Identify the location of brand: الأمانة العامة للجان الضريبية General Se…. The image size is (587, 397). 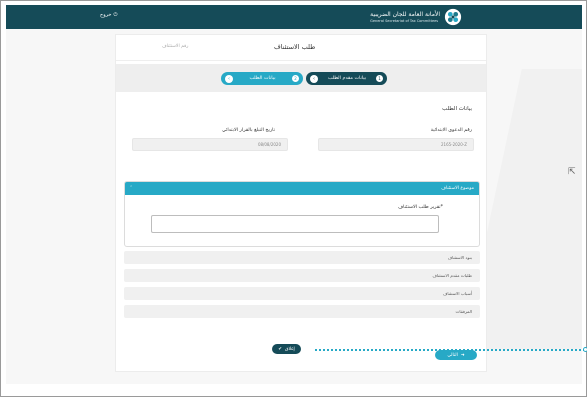
(416, 17).